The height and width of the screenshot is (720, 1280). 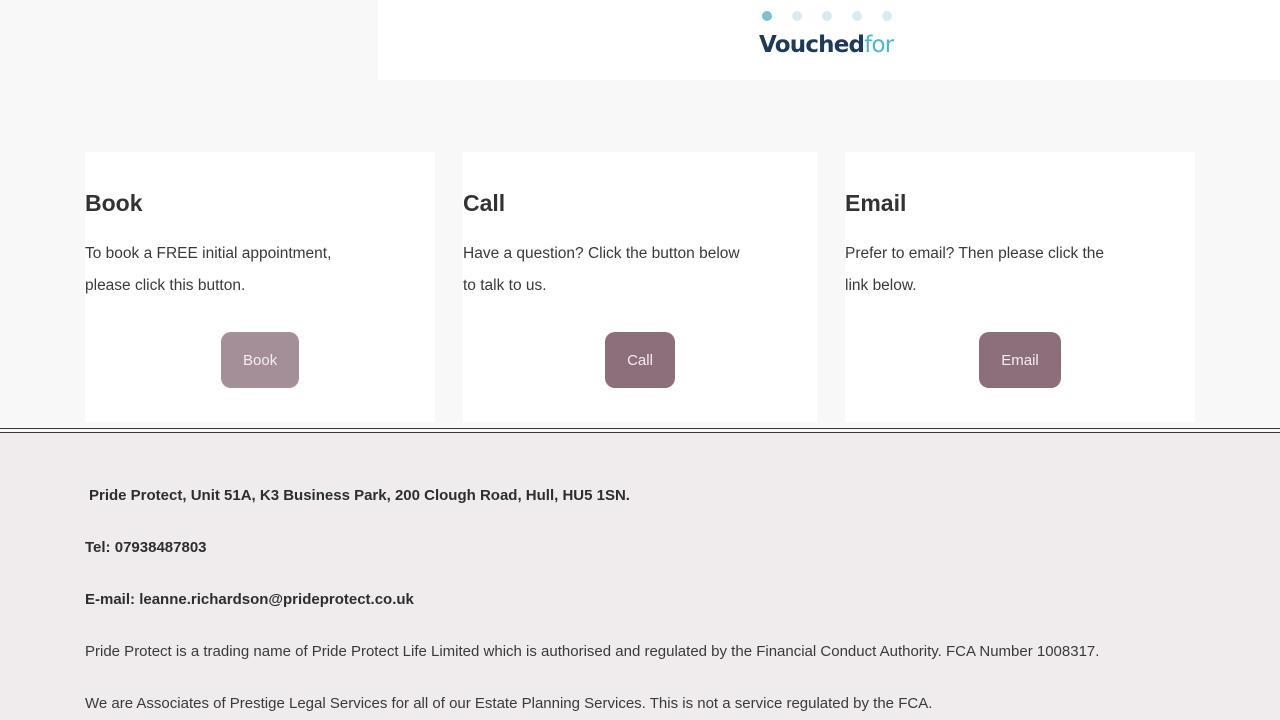 I want to click on book-card-text-line2: please click this button., so click(x=165, y=285).